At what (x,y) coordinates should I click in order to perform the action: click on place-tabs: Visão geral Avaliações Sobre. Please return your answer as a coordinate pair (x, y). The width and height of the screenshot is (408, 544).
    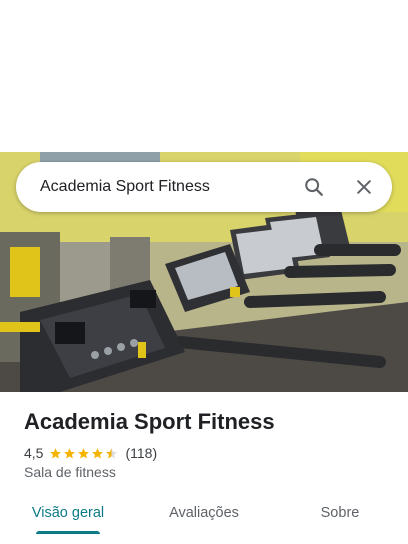
    Looking at the image, I should click on (204, 516).